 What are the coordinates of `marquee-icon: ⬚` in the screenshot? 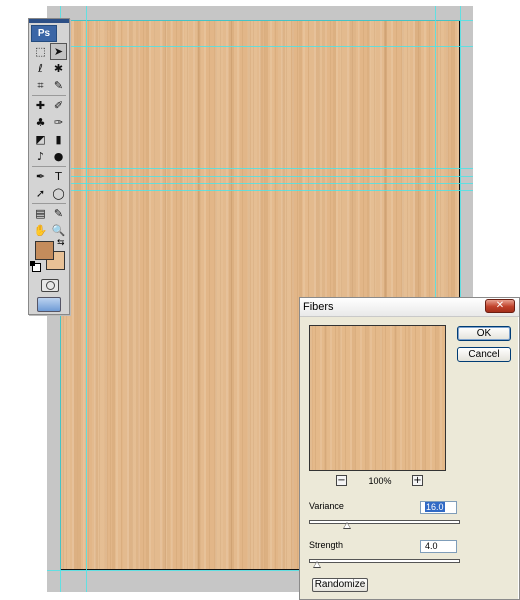 It's located at (40, 51).